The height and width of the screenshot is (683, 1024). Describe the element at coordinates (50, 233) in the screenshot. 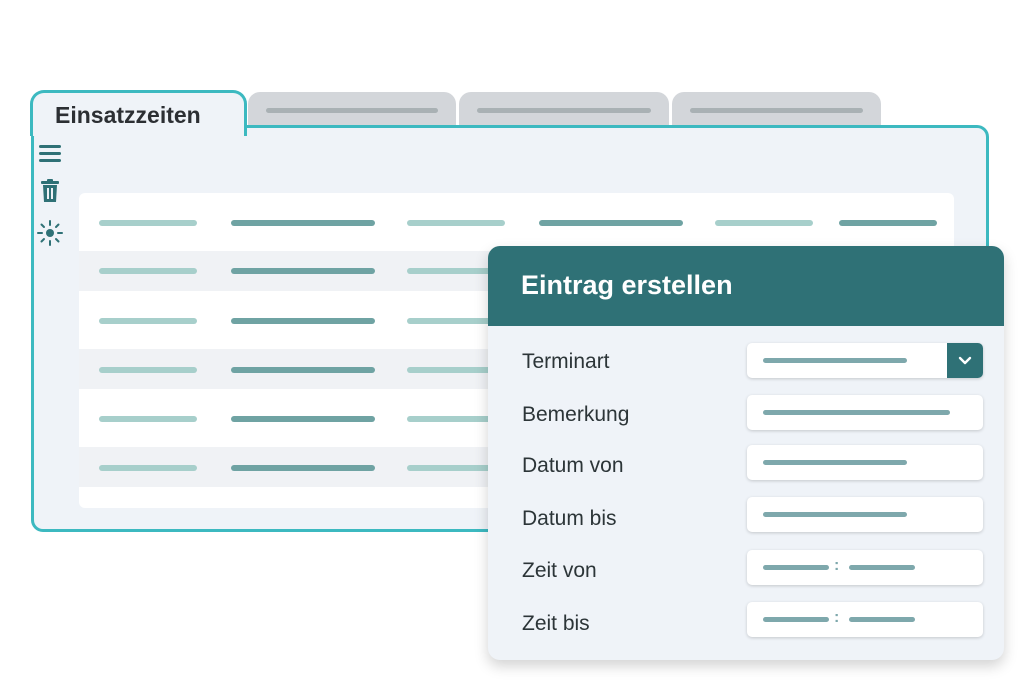

I see `sun-icon` at that location.